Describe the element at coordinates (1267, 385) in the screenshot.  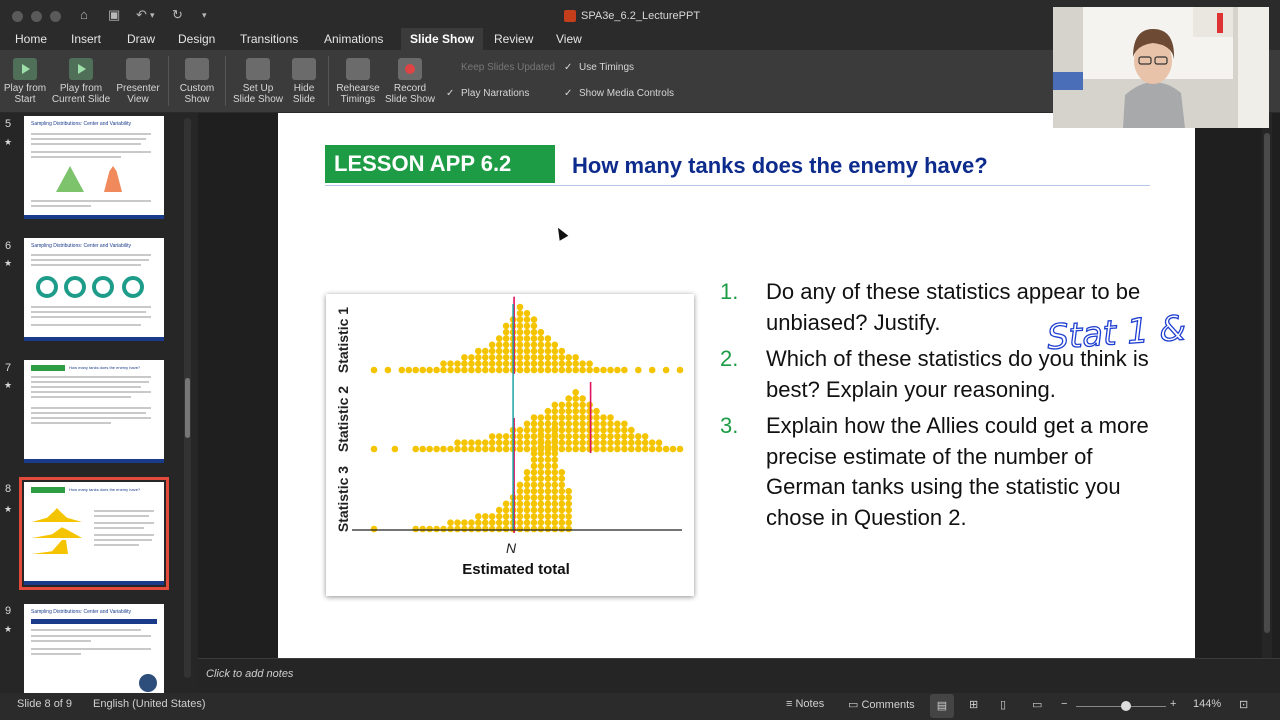
I see `slide-scrollbar` at that location.